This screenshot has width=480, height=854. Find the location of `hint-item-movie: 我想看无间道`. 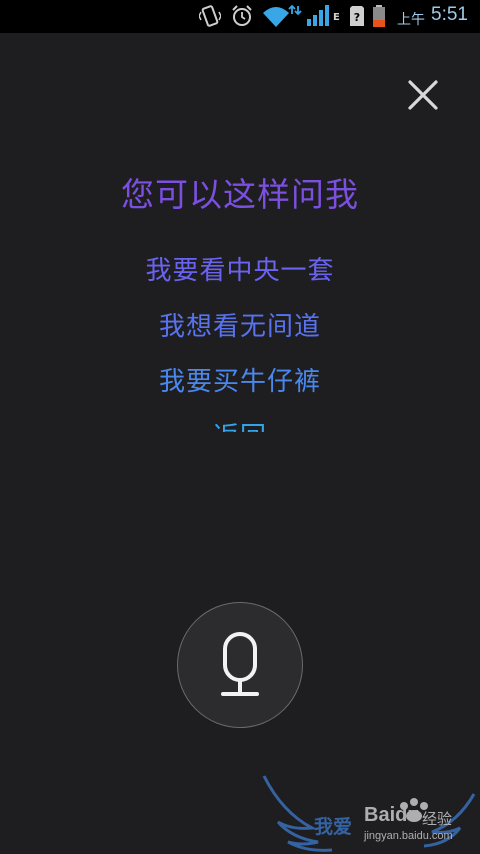

hint-item-movie: 我想看无间道 is located at coordinates (240, 324).